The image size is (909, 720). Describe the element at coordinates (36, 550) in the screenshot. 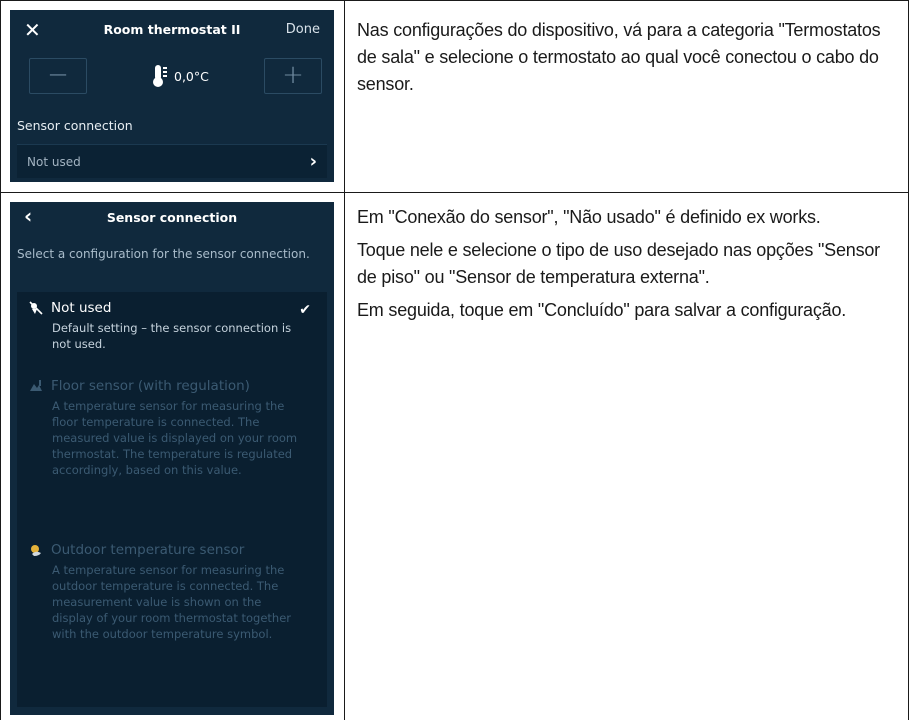

I see `outdoor-temperature-icon` at that location.